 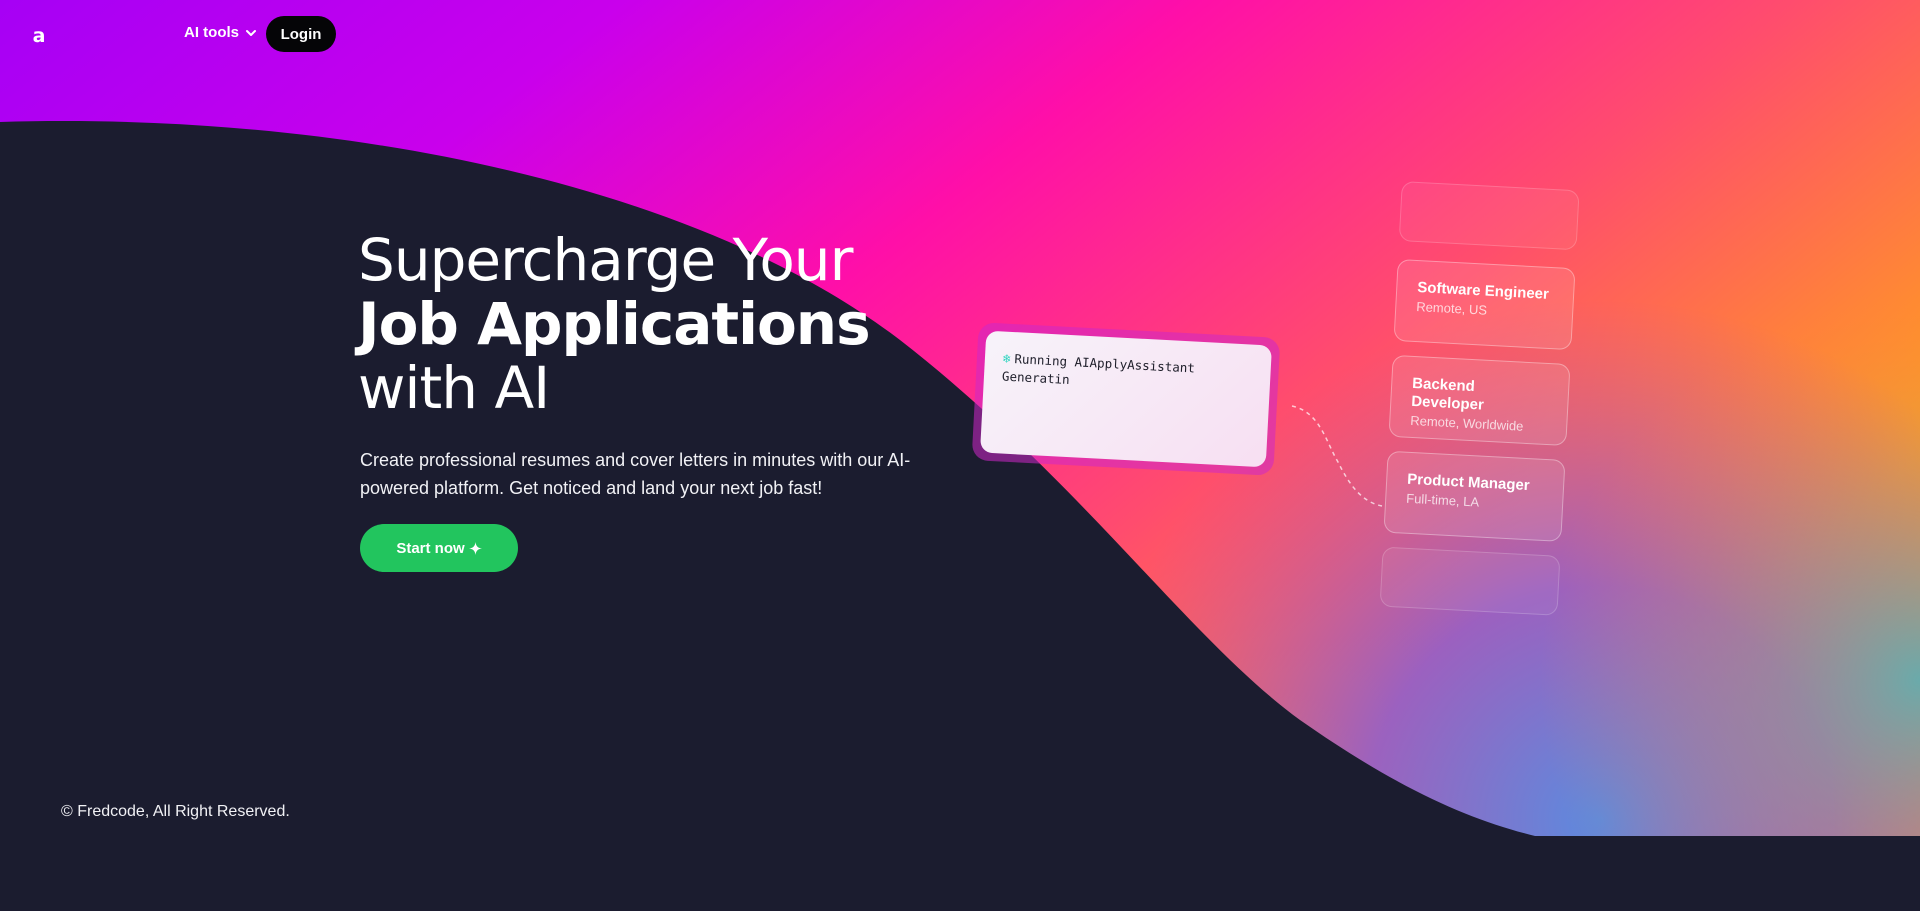 I want to click on ai-tools-label: AI tools, so click(x=211, y=32).